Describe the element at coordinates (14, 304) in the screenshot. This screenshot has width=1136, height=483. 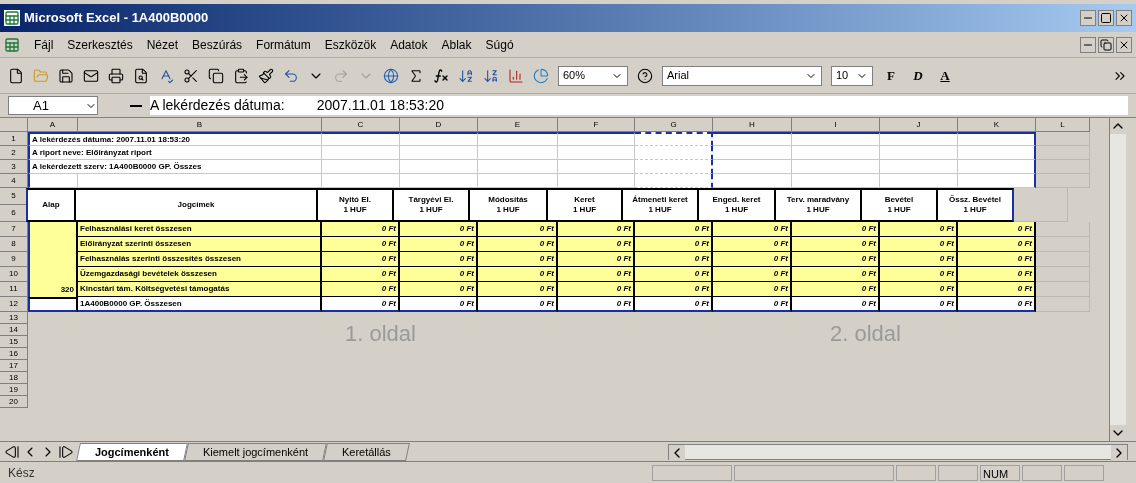
I see `row-header: 12` at that location.